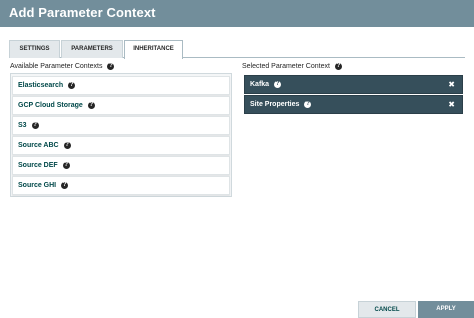  Describe the element at coordinates (22, 125) in the screenshot. I see `context-label: S3` at that location.